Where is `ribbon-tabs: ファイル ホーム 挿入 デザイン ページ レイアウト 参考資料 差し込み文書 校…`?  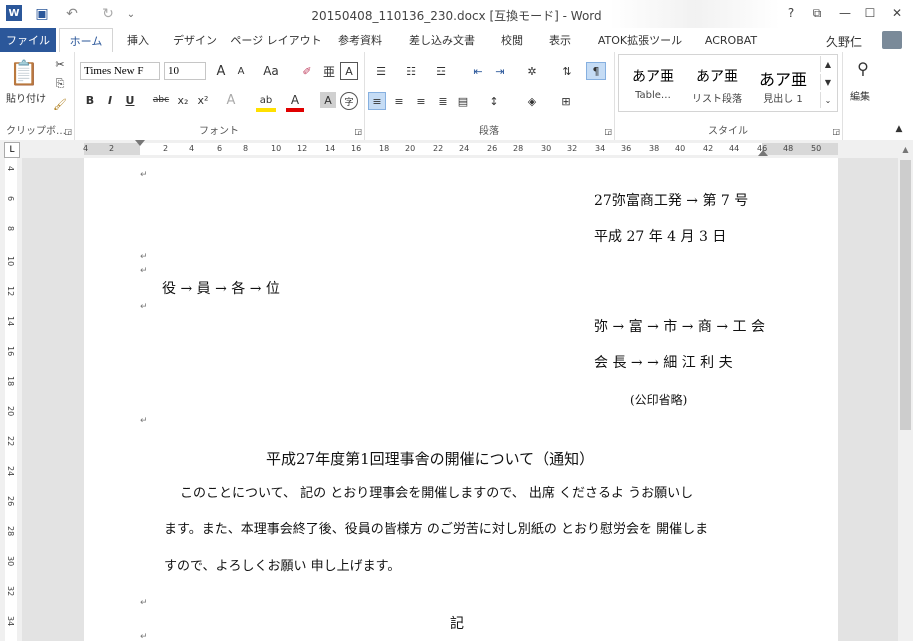 ribbon-tabs: ファイル ホーム 挿入 デザイン ページ レイアウト 参考資料 差し込み文書 校… is located at coordinates (456, 41).